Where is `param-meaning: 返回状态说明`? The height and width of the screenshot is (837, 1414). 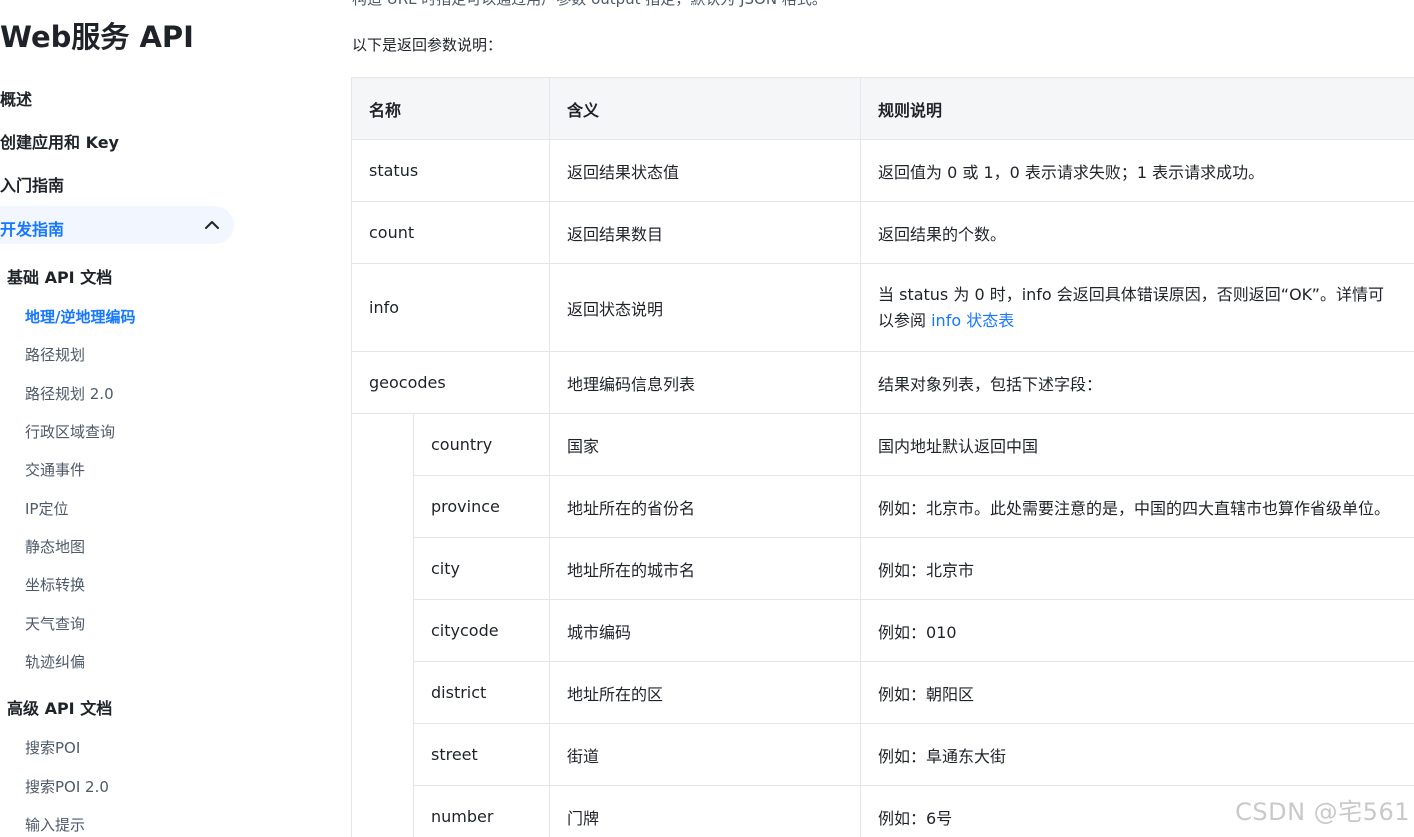 param-meaning: 返回状态说明 is located at coordinates (705, 307).